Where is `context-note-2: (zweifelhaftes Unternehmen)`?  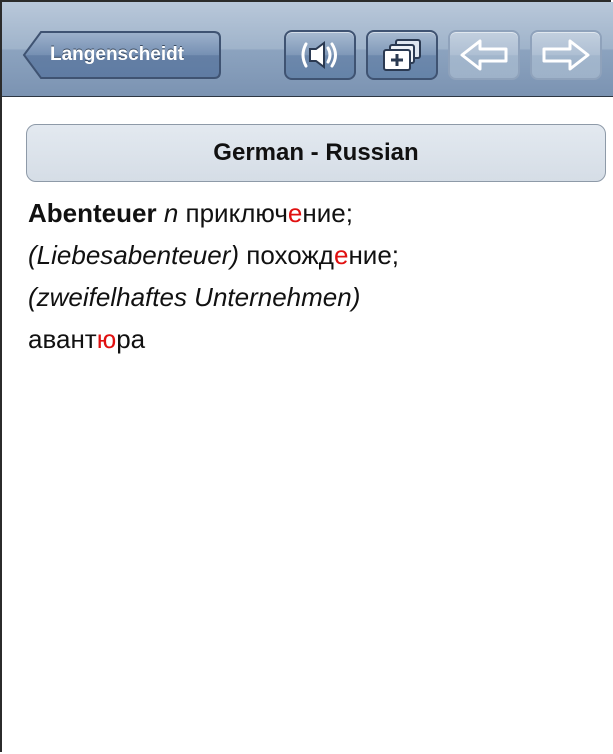 context-note-2: (zweifelhaftes Unternehmen) is located at coordinates (194, 297).